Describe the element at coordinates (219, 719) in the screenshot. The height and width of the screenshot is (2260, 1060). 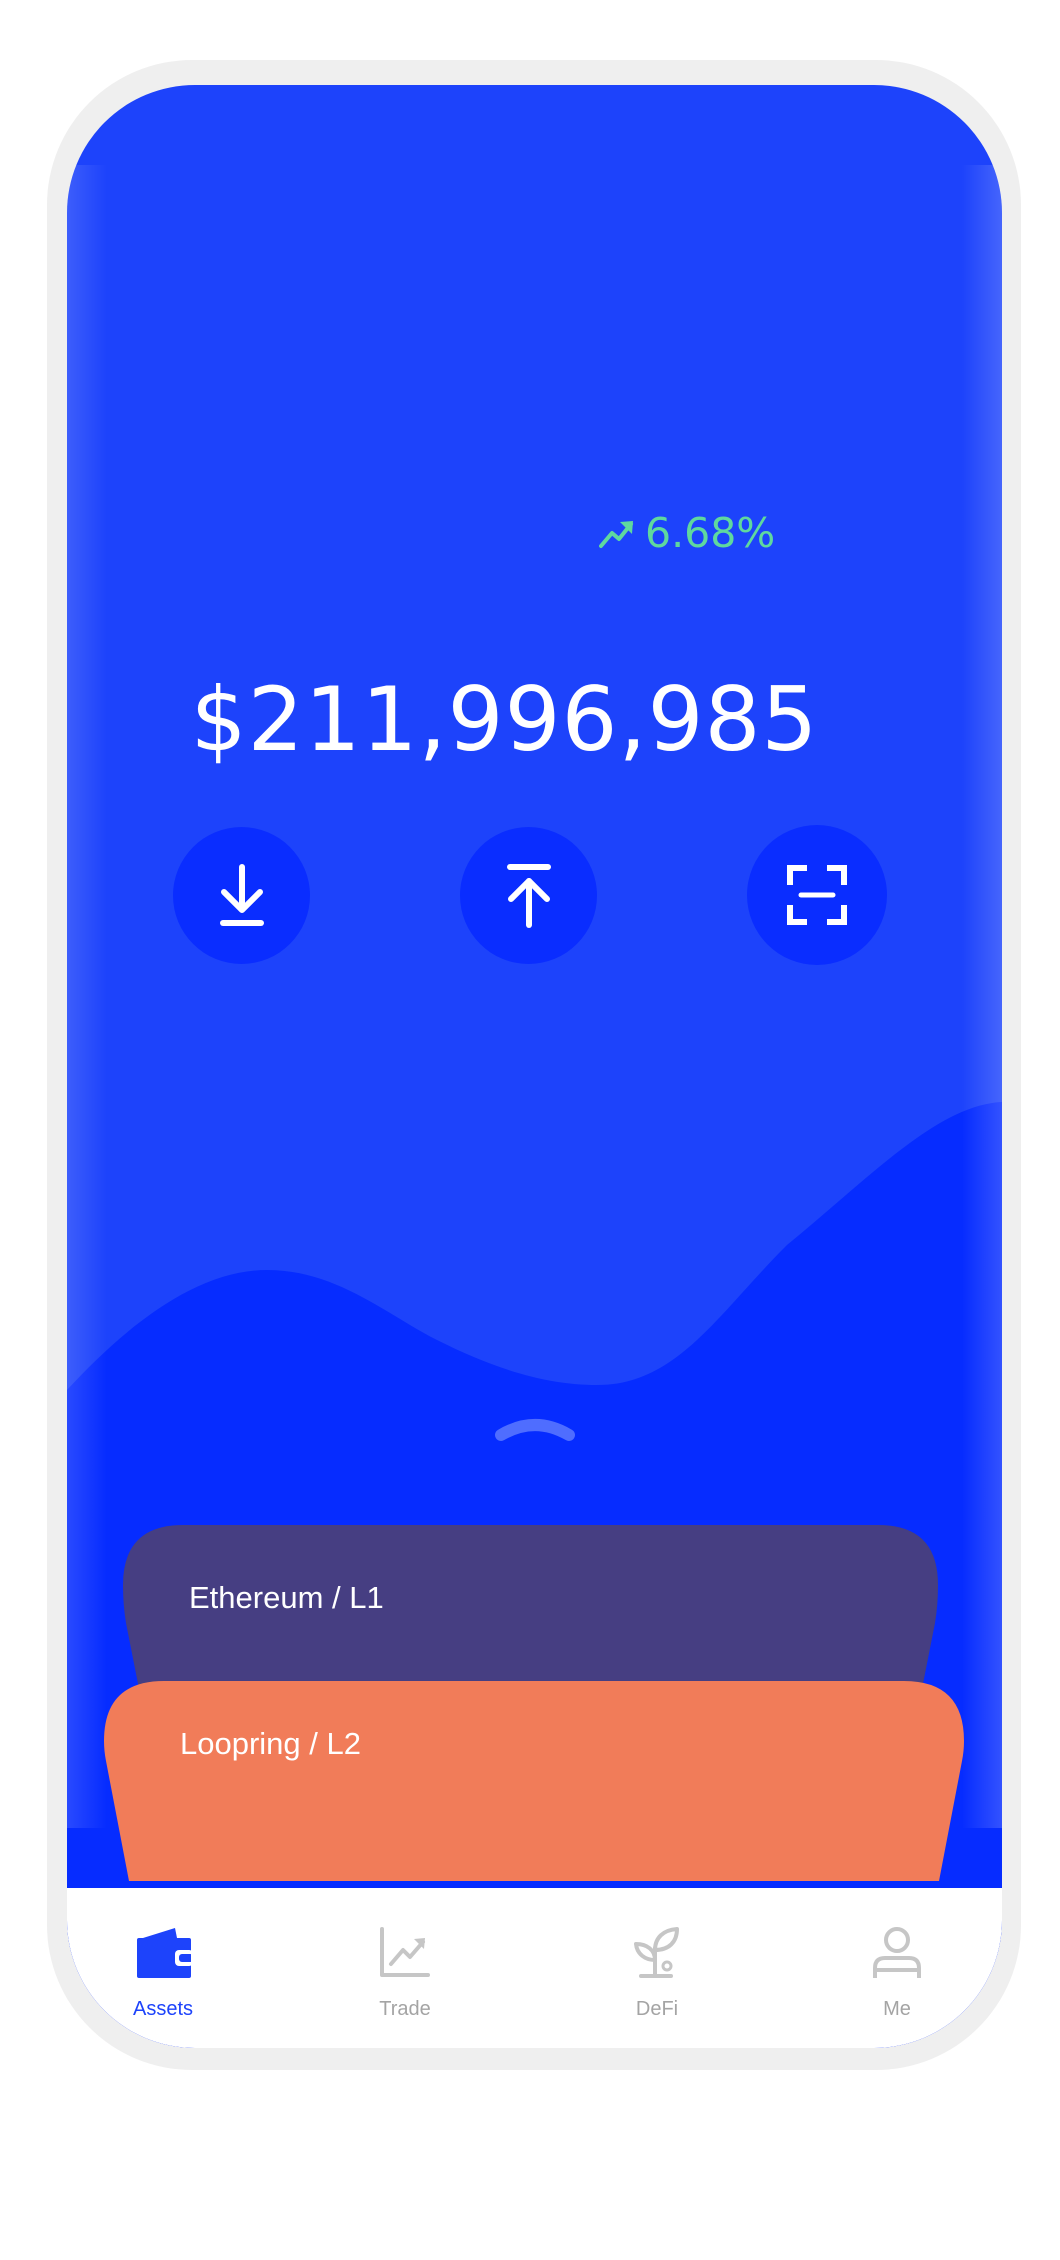
I see `currency-symbol: $` at that location.